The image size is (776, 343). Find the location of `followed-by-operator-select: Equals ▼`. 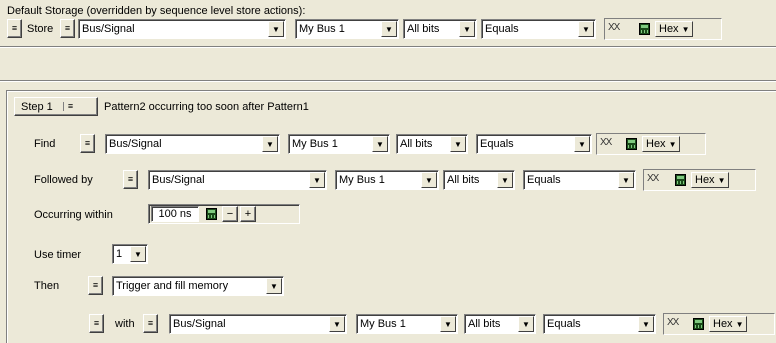

followed-by-operator-select: Equals ▼ is located at coordinates (579, 180).